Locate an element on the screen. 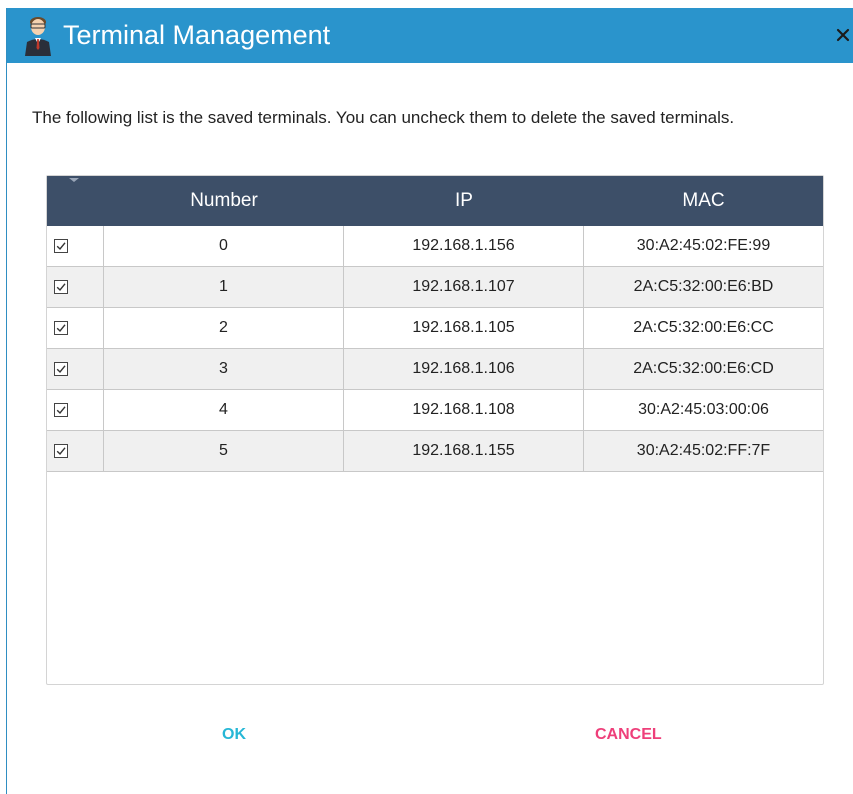 The image size is (853, 794). table-header: Number IP MAC is located at coordinates (435, 201).